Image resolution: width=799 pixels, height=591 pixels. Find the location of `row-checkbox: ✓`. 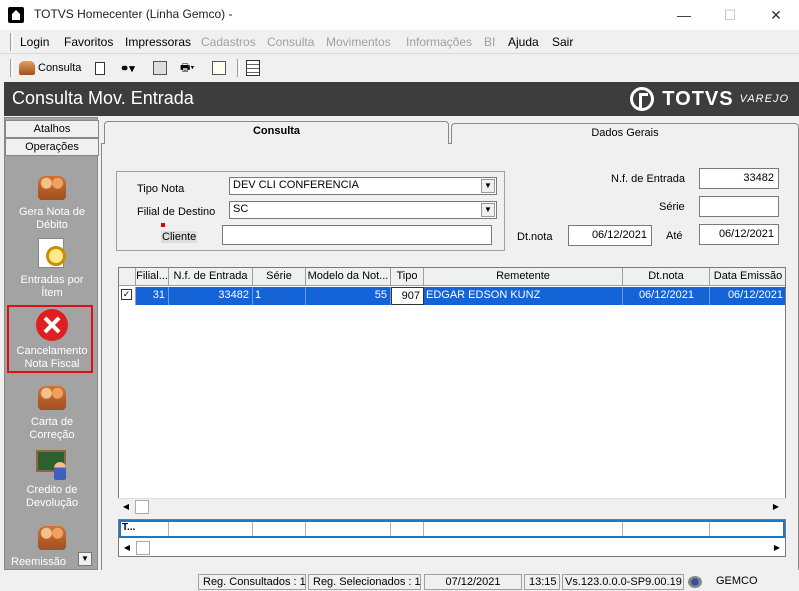

row-checkbox: ✓ is located at coordinates (127, 296).